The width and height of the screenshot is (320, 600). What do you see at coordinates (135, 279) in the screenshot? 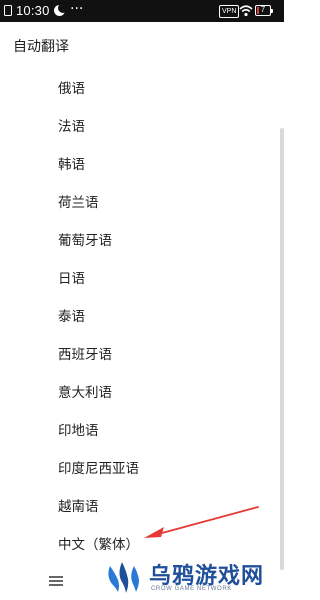
I see `list-item-japanese: 日语` at bounding box center [135, 279].